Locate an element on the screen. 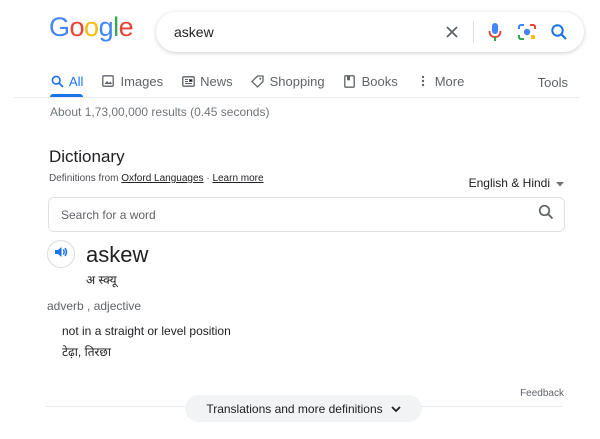 The image size is (600, 439). image-icon is located at coordinates (108, 81).